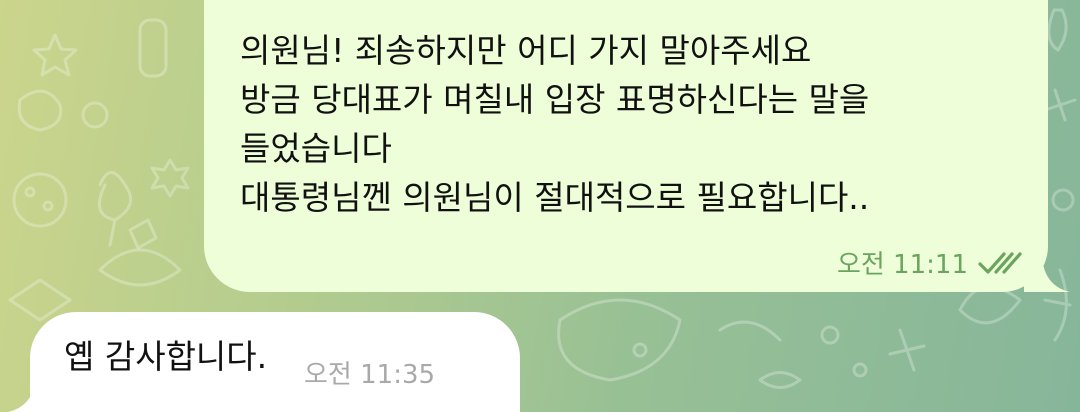  I want to click on incoming-message-meta: 오전 11:35, so click(369, 372).